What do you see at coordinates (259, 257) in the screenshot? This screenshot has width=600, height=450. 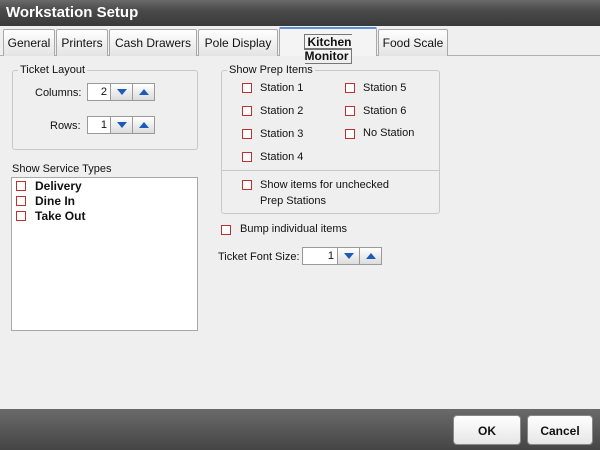 I see `font-size-label: Ticket Font Size:` at bounding box center [259, 257].